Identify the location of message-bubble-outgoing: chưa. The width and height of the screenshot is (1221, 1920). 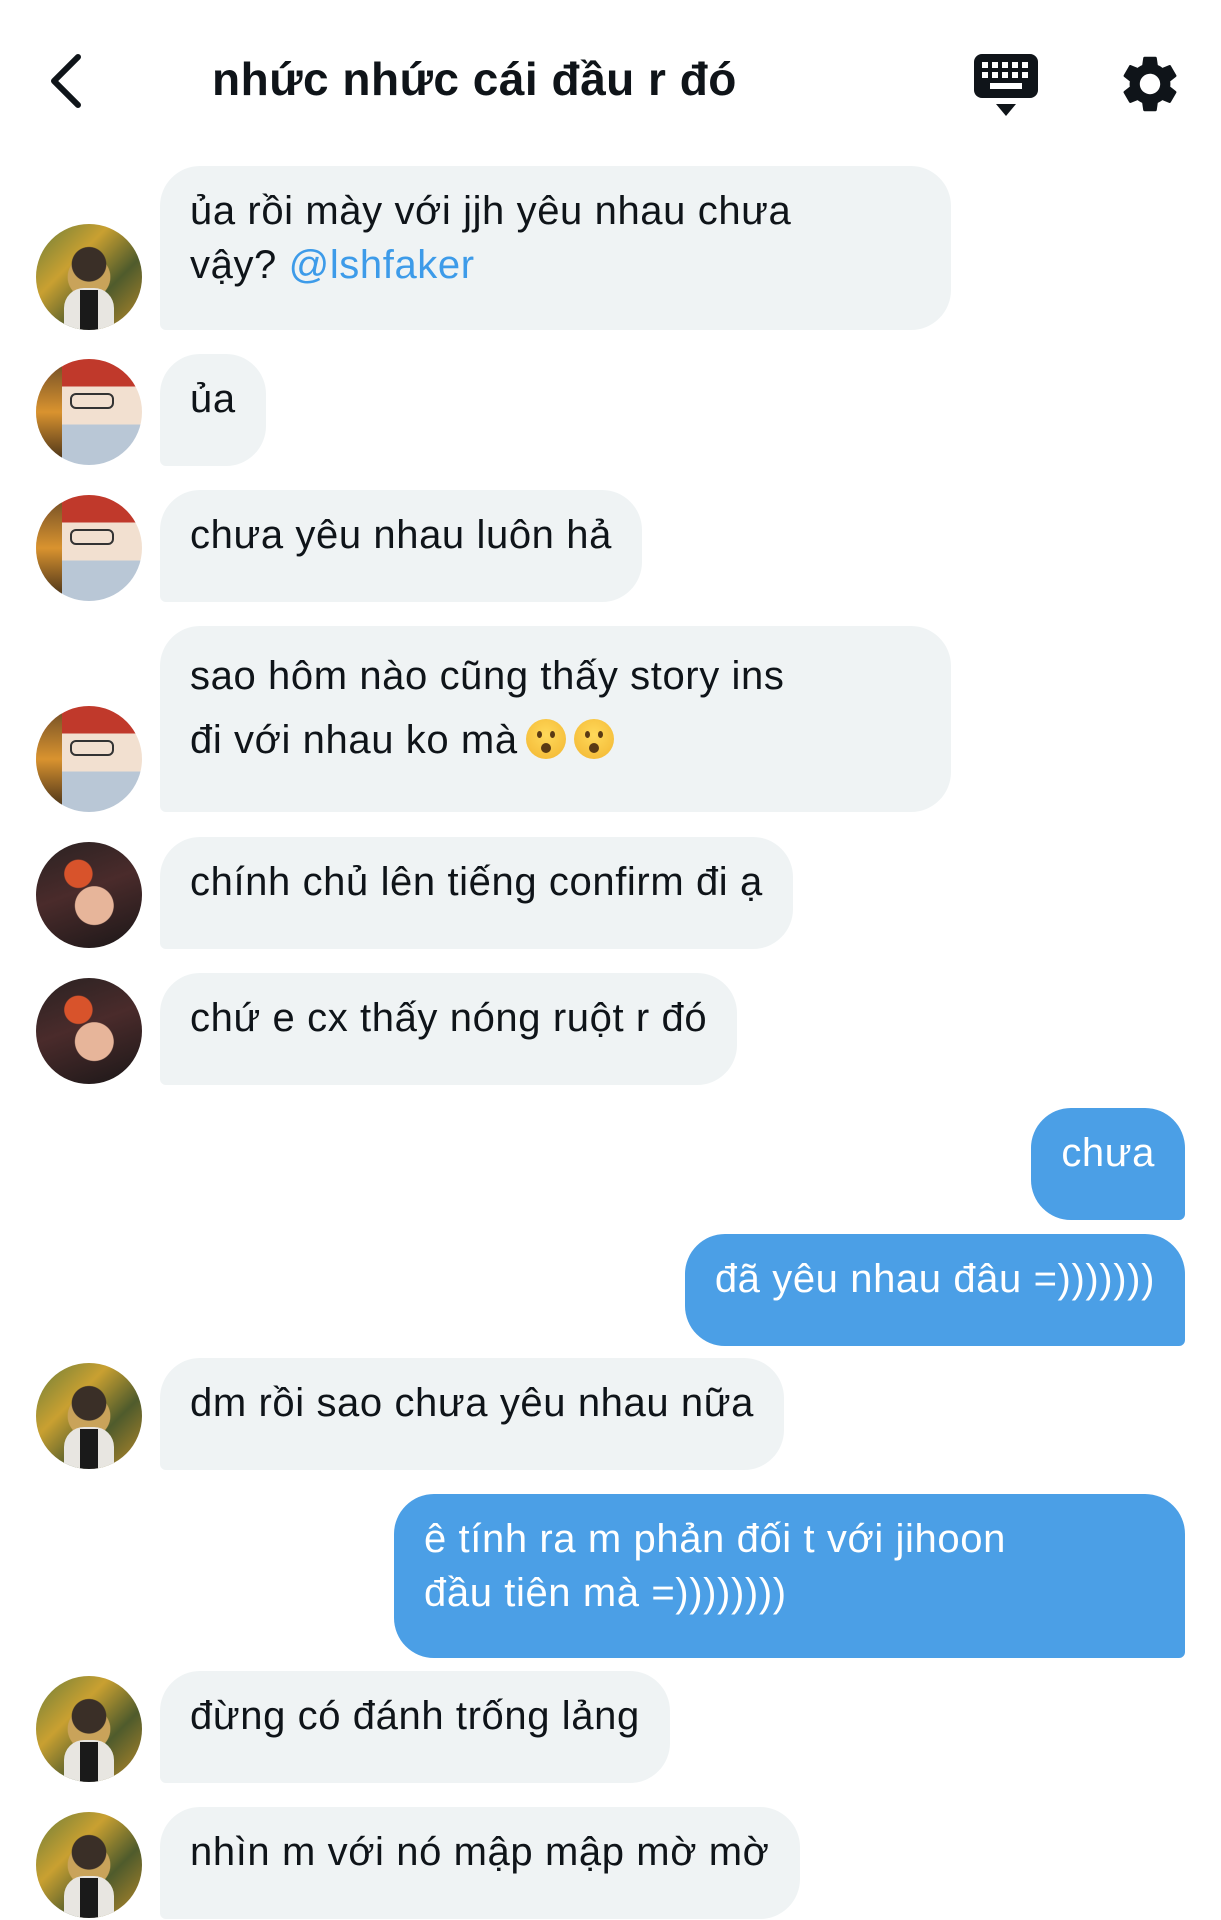
(1108, 1164).